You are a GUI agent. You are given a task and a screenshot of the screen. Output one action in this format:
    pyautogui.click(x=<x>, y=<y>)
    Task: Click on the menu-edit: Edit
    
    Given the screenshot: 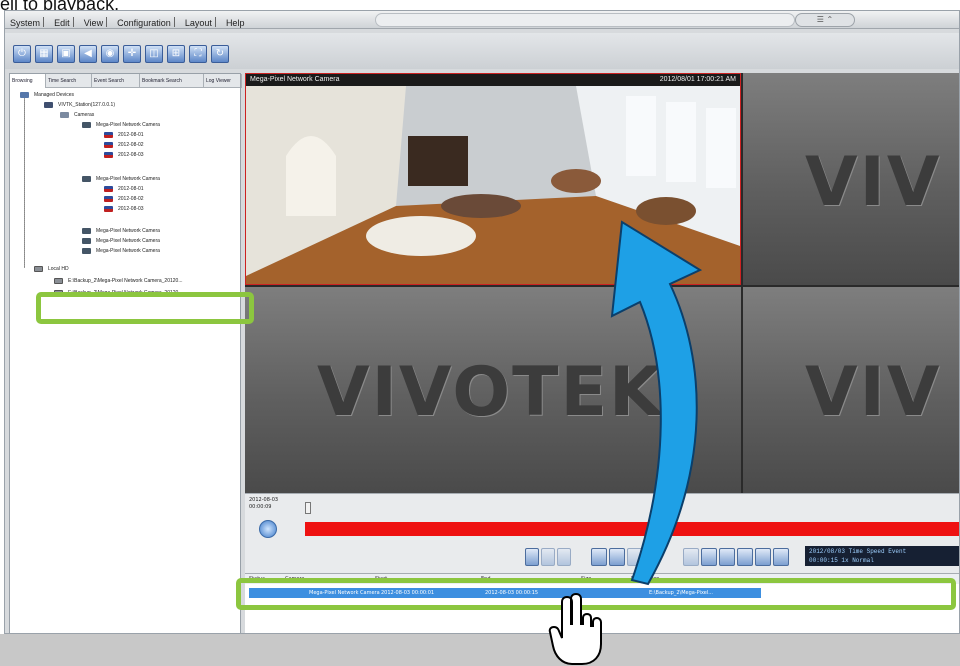 What is the action you would take?
    pyautogui.click(x=62, y=23)
    